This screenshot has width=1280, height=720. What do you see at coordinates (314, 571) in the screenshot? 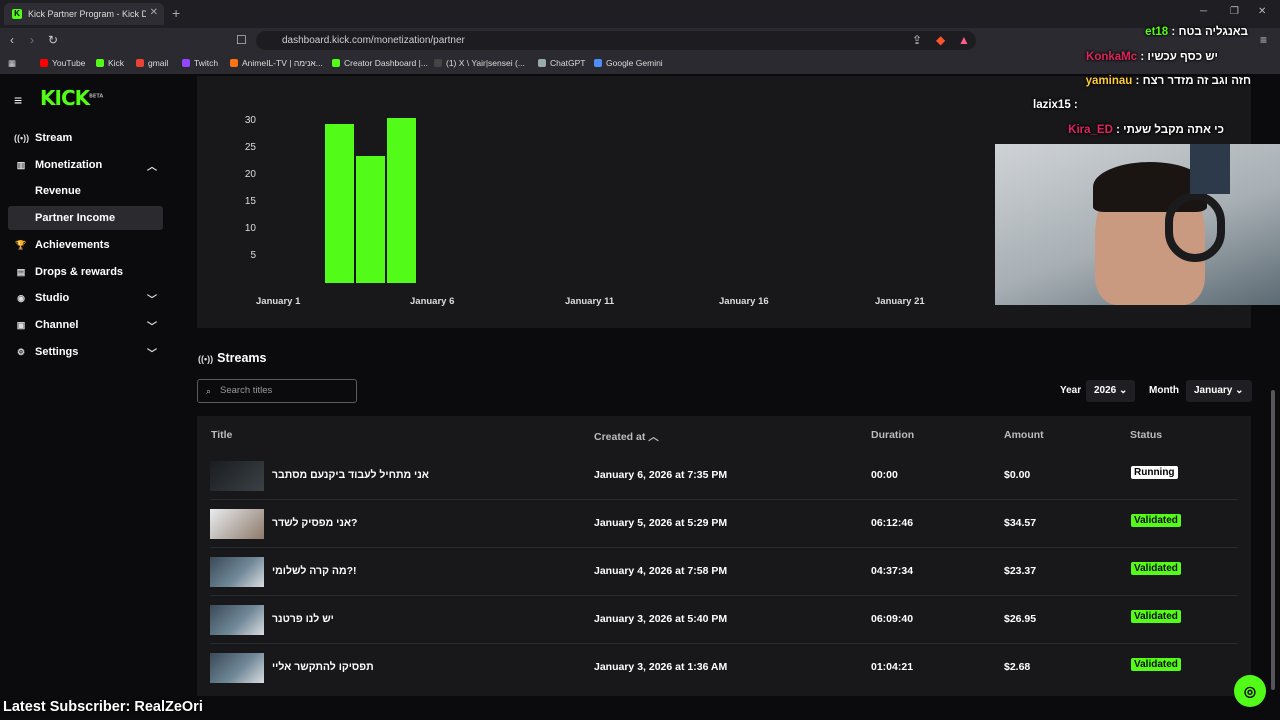
I see `stream-title: מה קרה לשלומי?!` at bounding box center [314, 571].